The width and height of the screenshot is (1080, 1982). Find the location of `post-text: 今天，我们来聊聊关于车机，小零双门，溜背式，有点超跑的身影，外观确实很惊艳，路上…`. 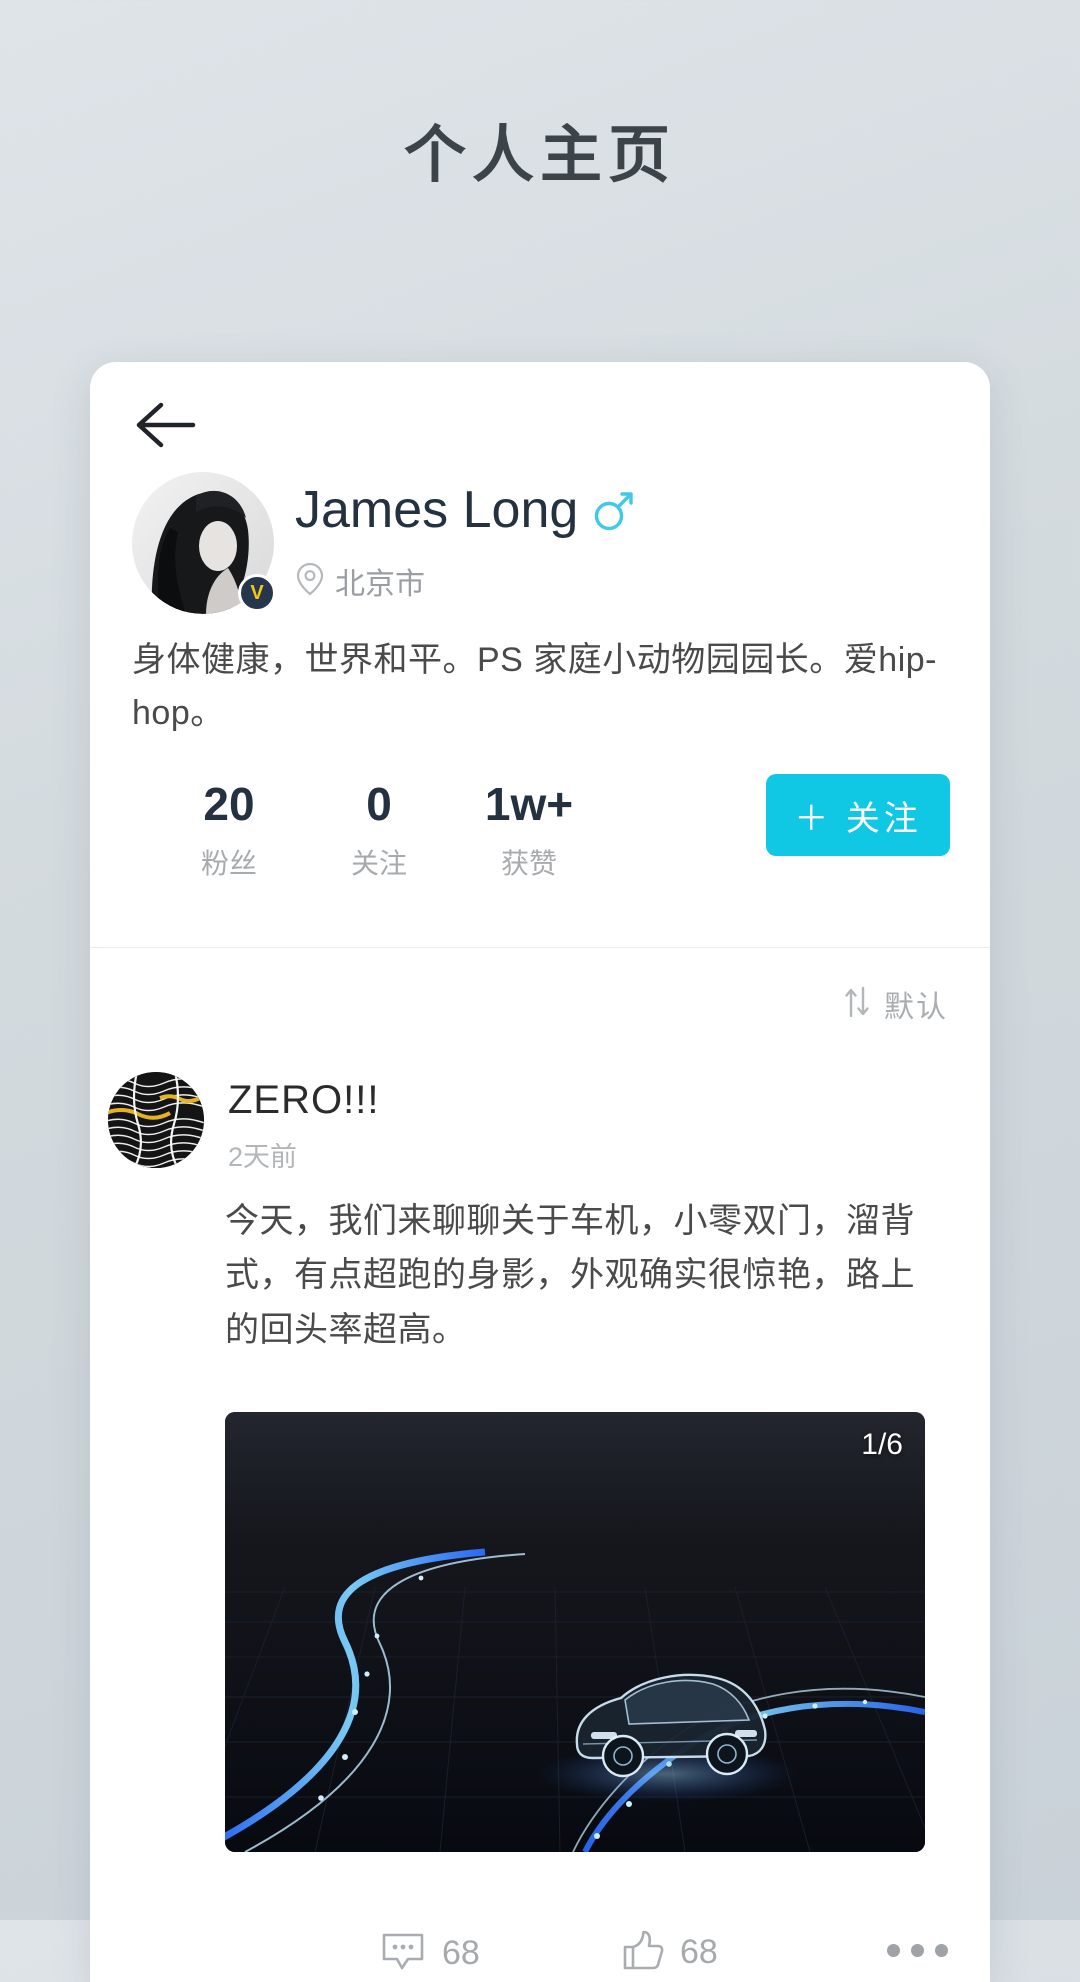

post-text: 今天，我们来聊聊关于车机，小零双门，溜背式，有点超跑的身影，外观确实很惊艳，路上… is located at coordinates (570, 1275).